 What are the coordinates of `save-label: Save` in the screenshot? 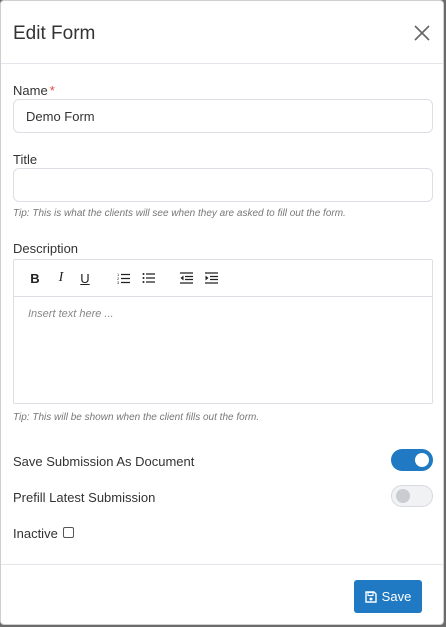 It's located at (396, 596).